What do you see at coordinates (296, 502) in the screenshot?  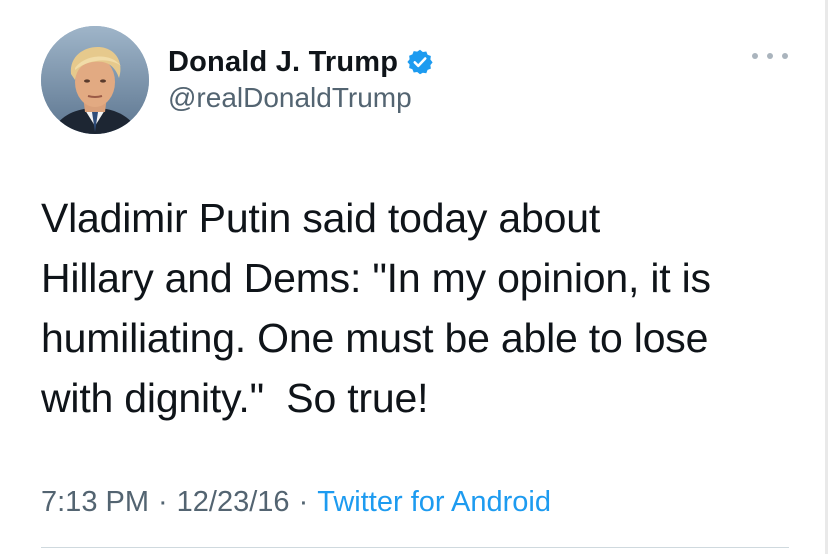 I see `tweet-metadata: 7:13 PM · 12/23/16 · Twitter for Android` at bounding box center [296, 502].